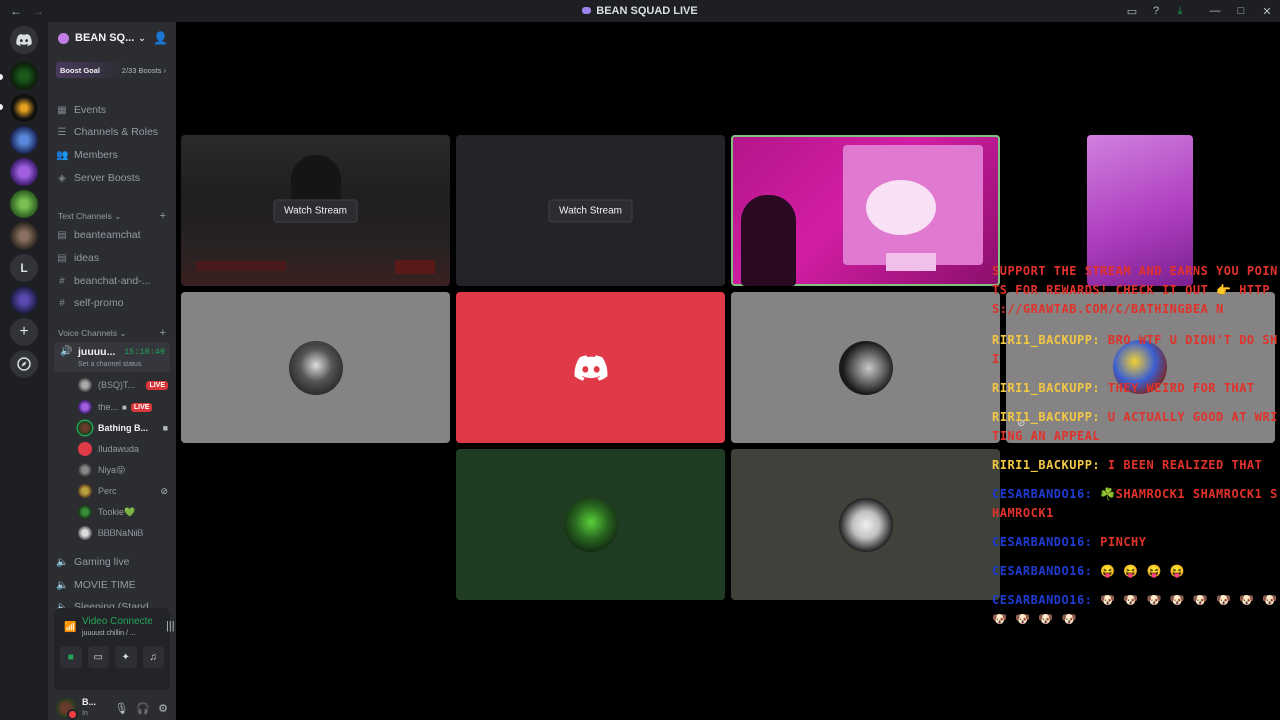 This screenshot has height=720, width=1280. What do you see at coordinates (112, 216) in the screenshot?
I see `text-channels-category: Text Channels ⌄ +` at bounding box center [112, 216].